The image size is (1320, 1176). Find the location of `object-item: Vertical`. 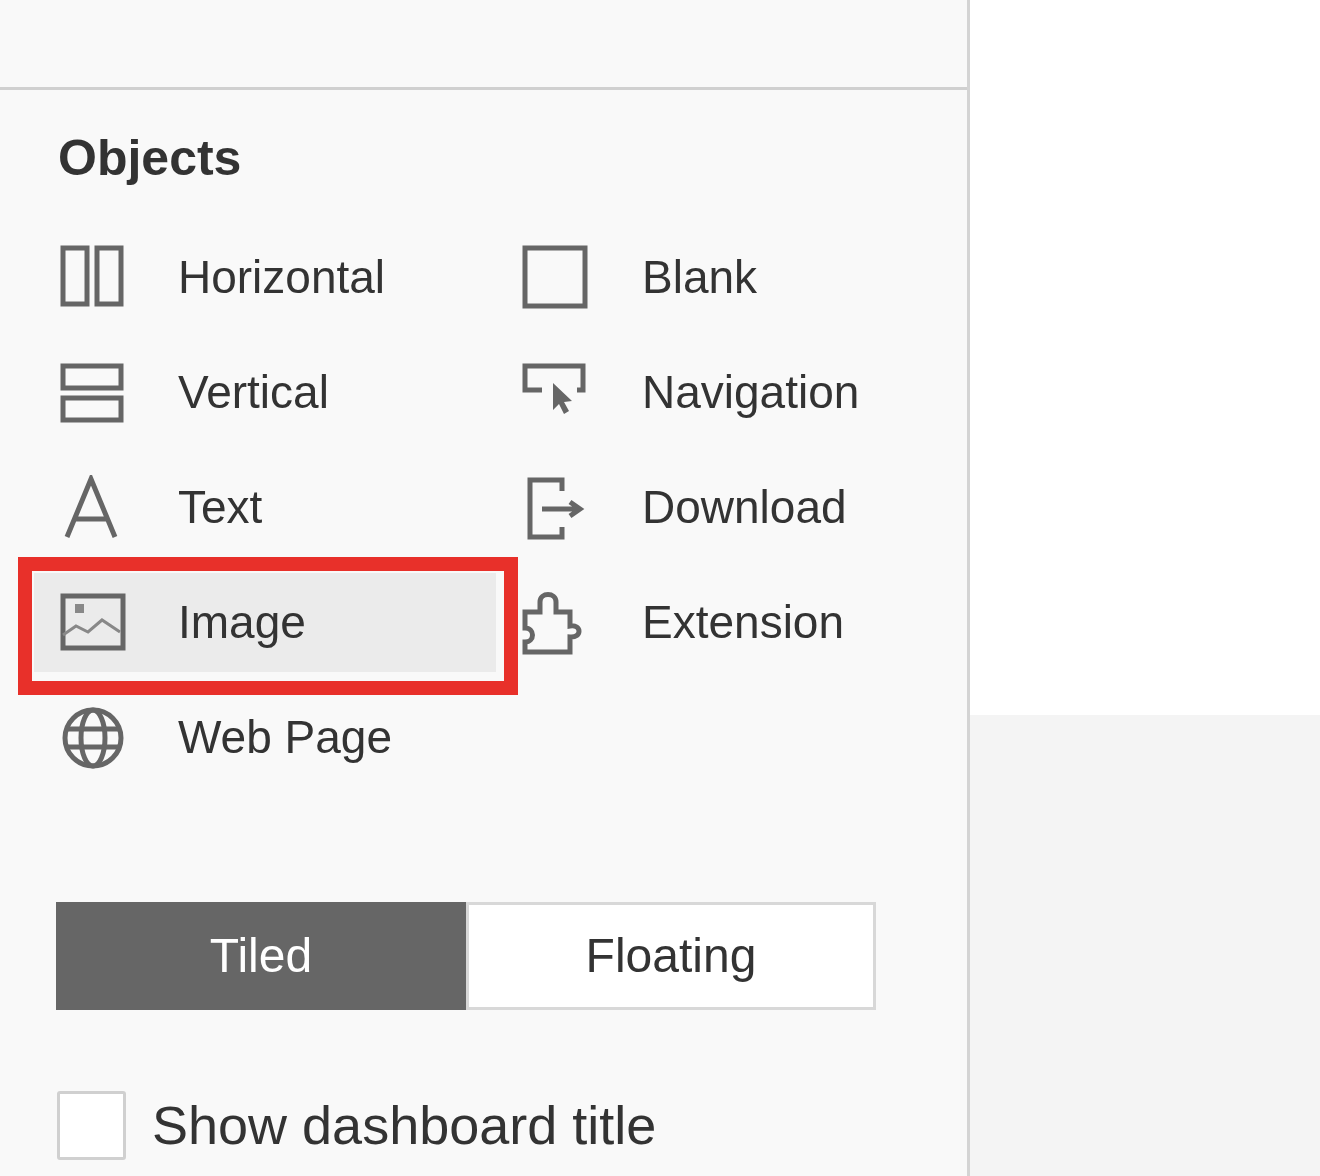

object-item: Vertical is located at coordinates (265, 392).